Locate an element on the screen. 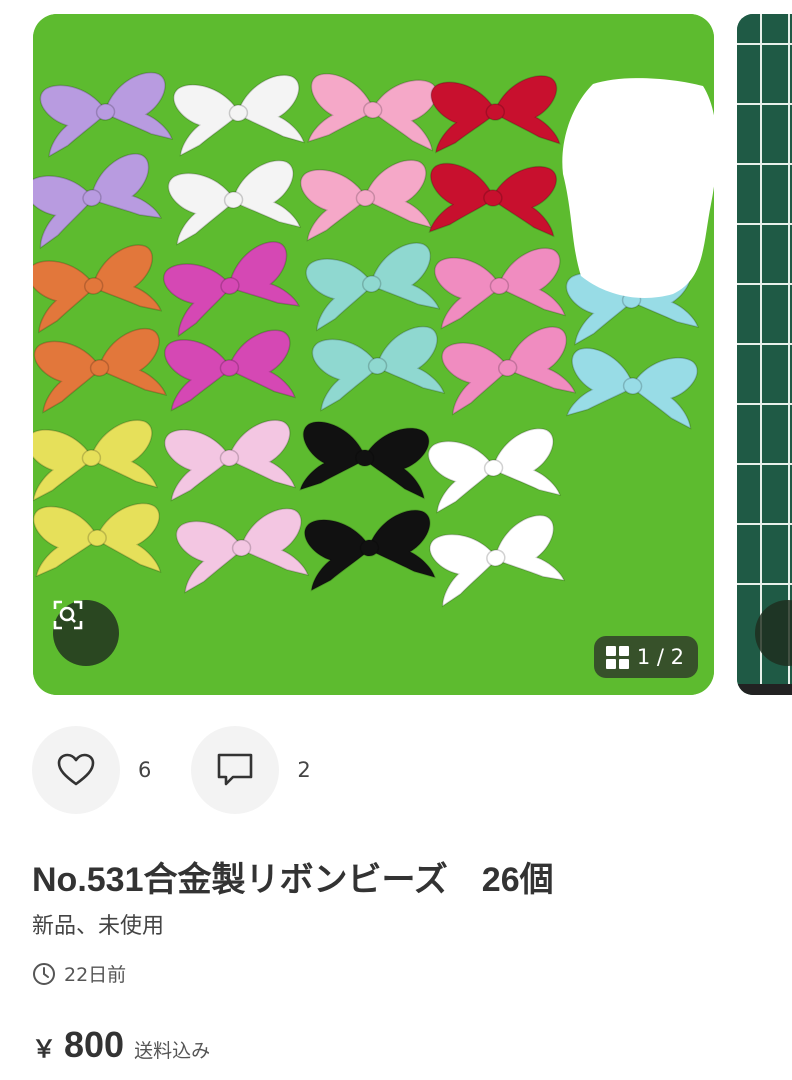  image-counter: 1 / 2 is located at coordinates (645, 657).